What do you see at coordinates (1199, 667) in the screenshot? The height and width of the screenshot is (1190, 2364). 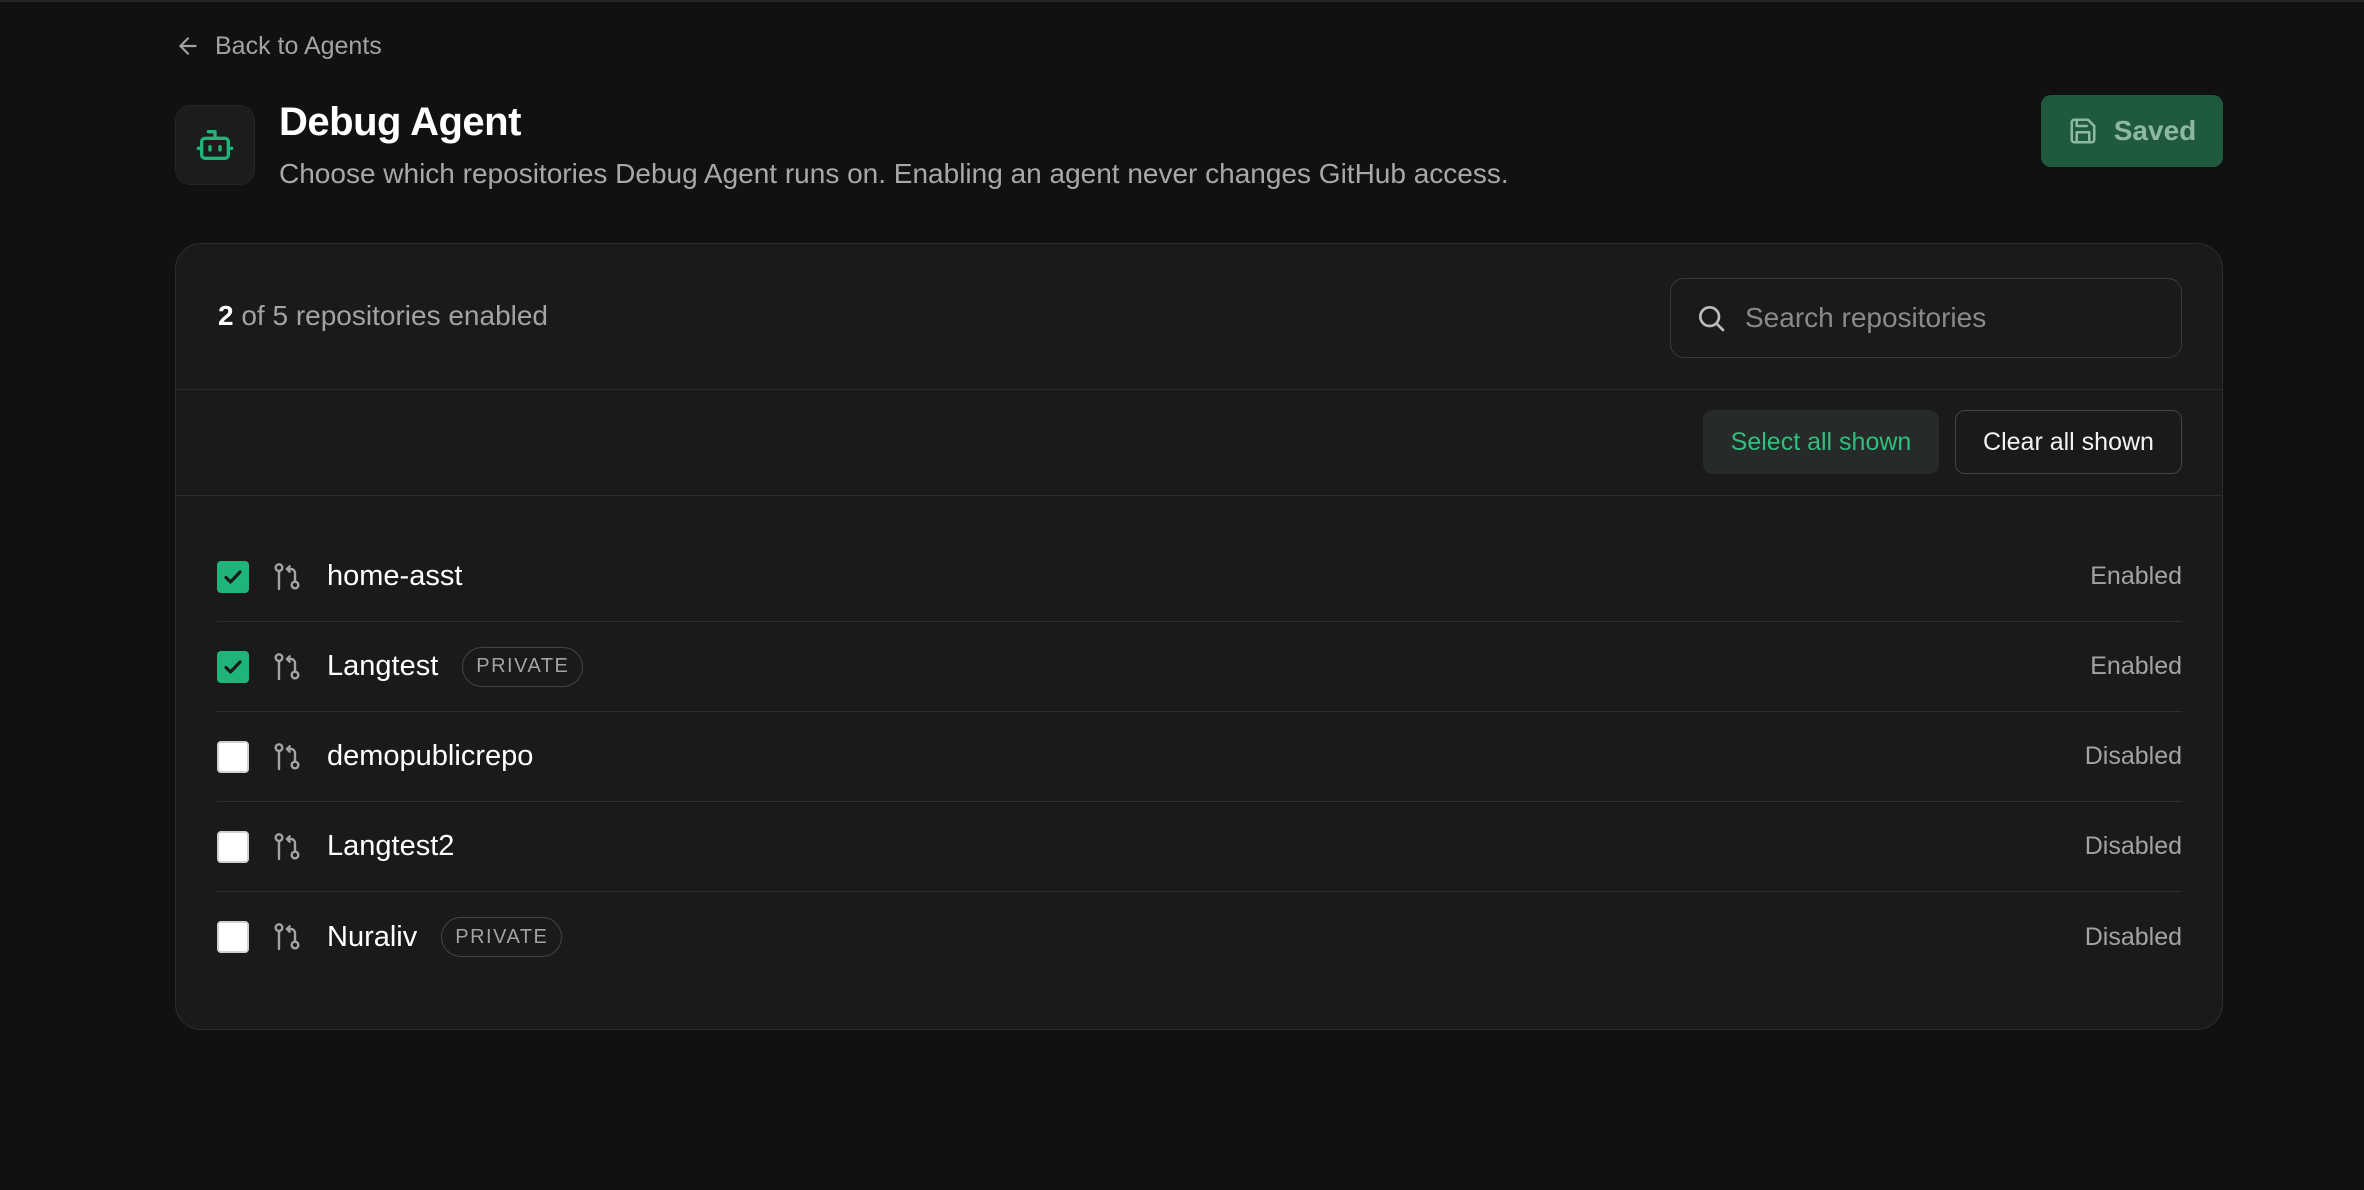 I see `repo-row: Langtest PRIVATE Enabled` at bounding box center [1199, 667].